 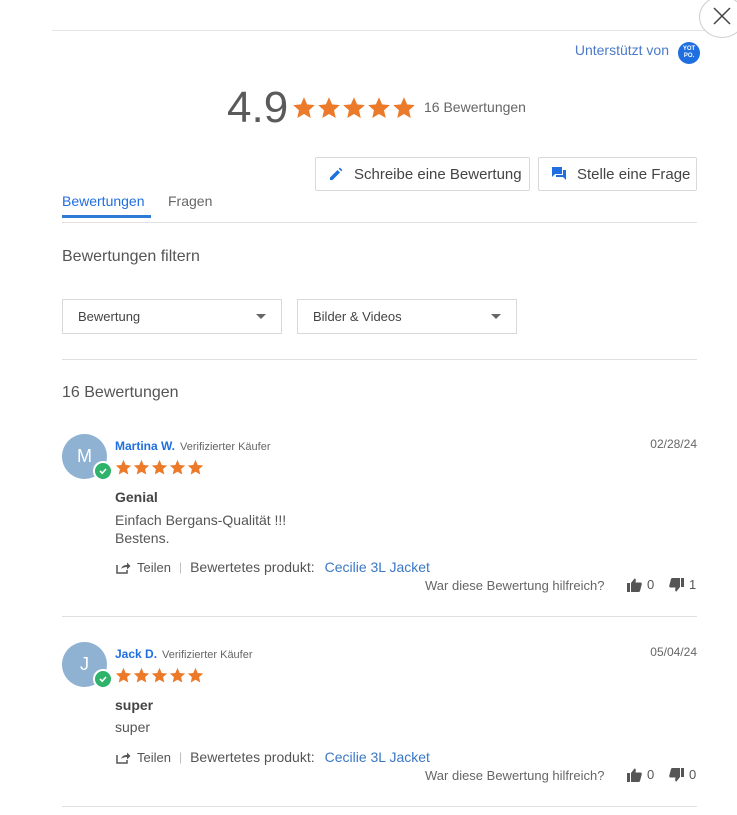 What do you see at coordinates (693, 584) in the screenshot?
I see `downvote-count: 1` at bounding box center [693, 584].